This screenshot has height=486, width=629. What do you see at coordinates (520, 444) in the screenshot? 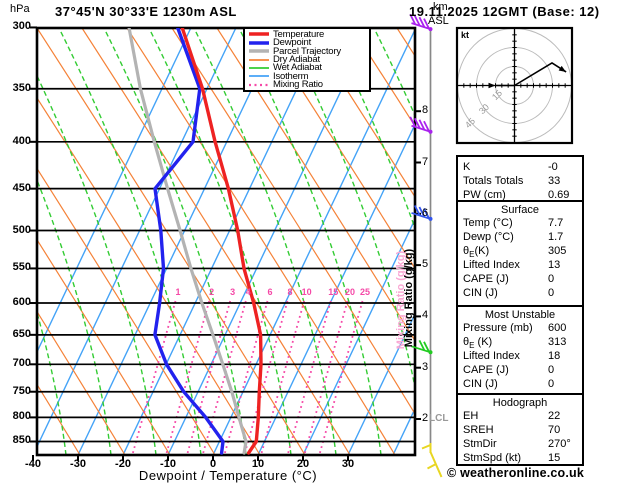
I see `indices-row: StmDir 270°` at bounding box center [520, 444].